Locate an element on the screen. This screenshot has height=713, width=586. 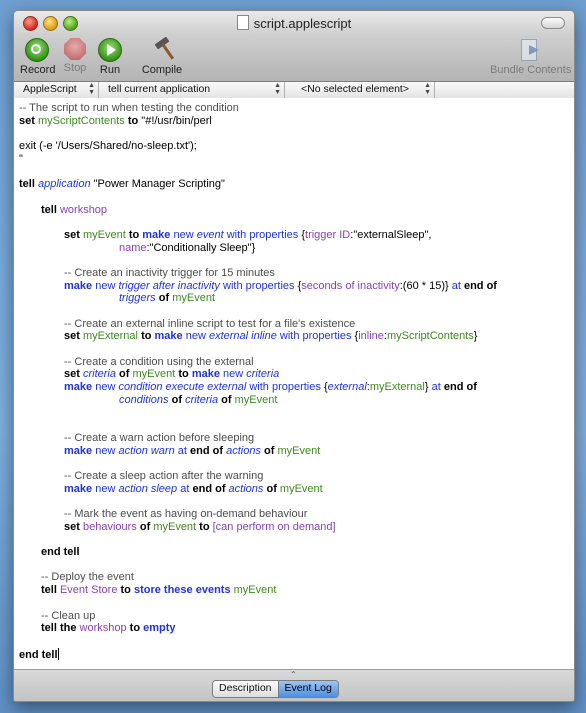
stop-button: Stop is located at coordinates (75, 56).